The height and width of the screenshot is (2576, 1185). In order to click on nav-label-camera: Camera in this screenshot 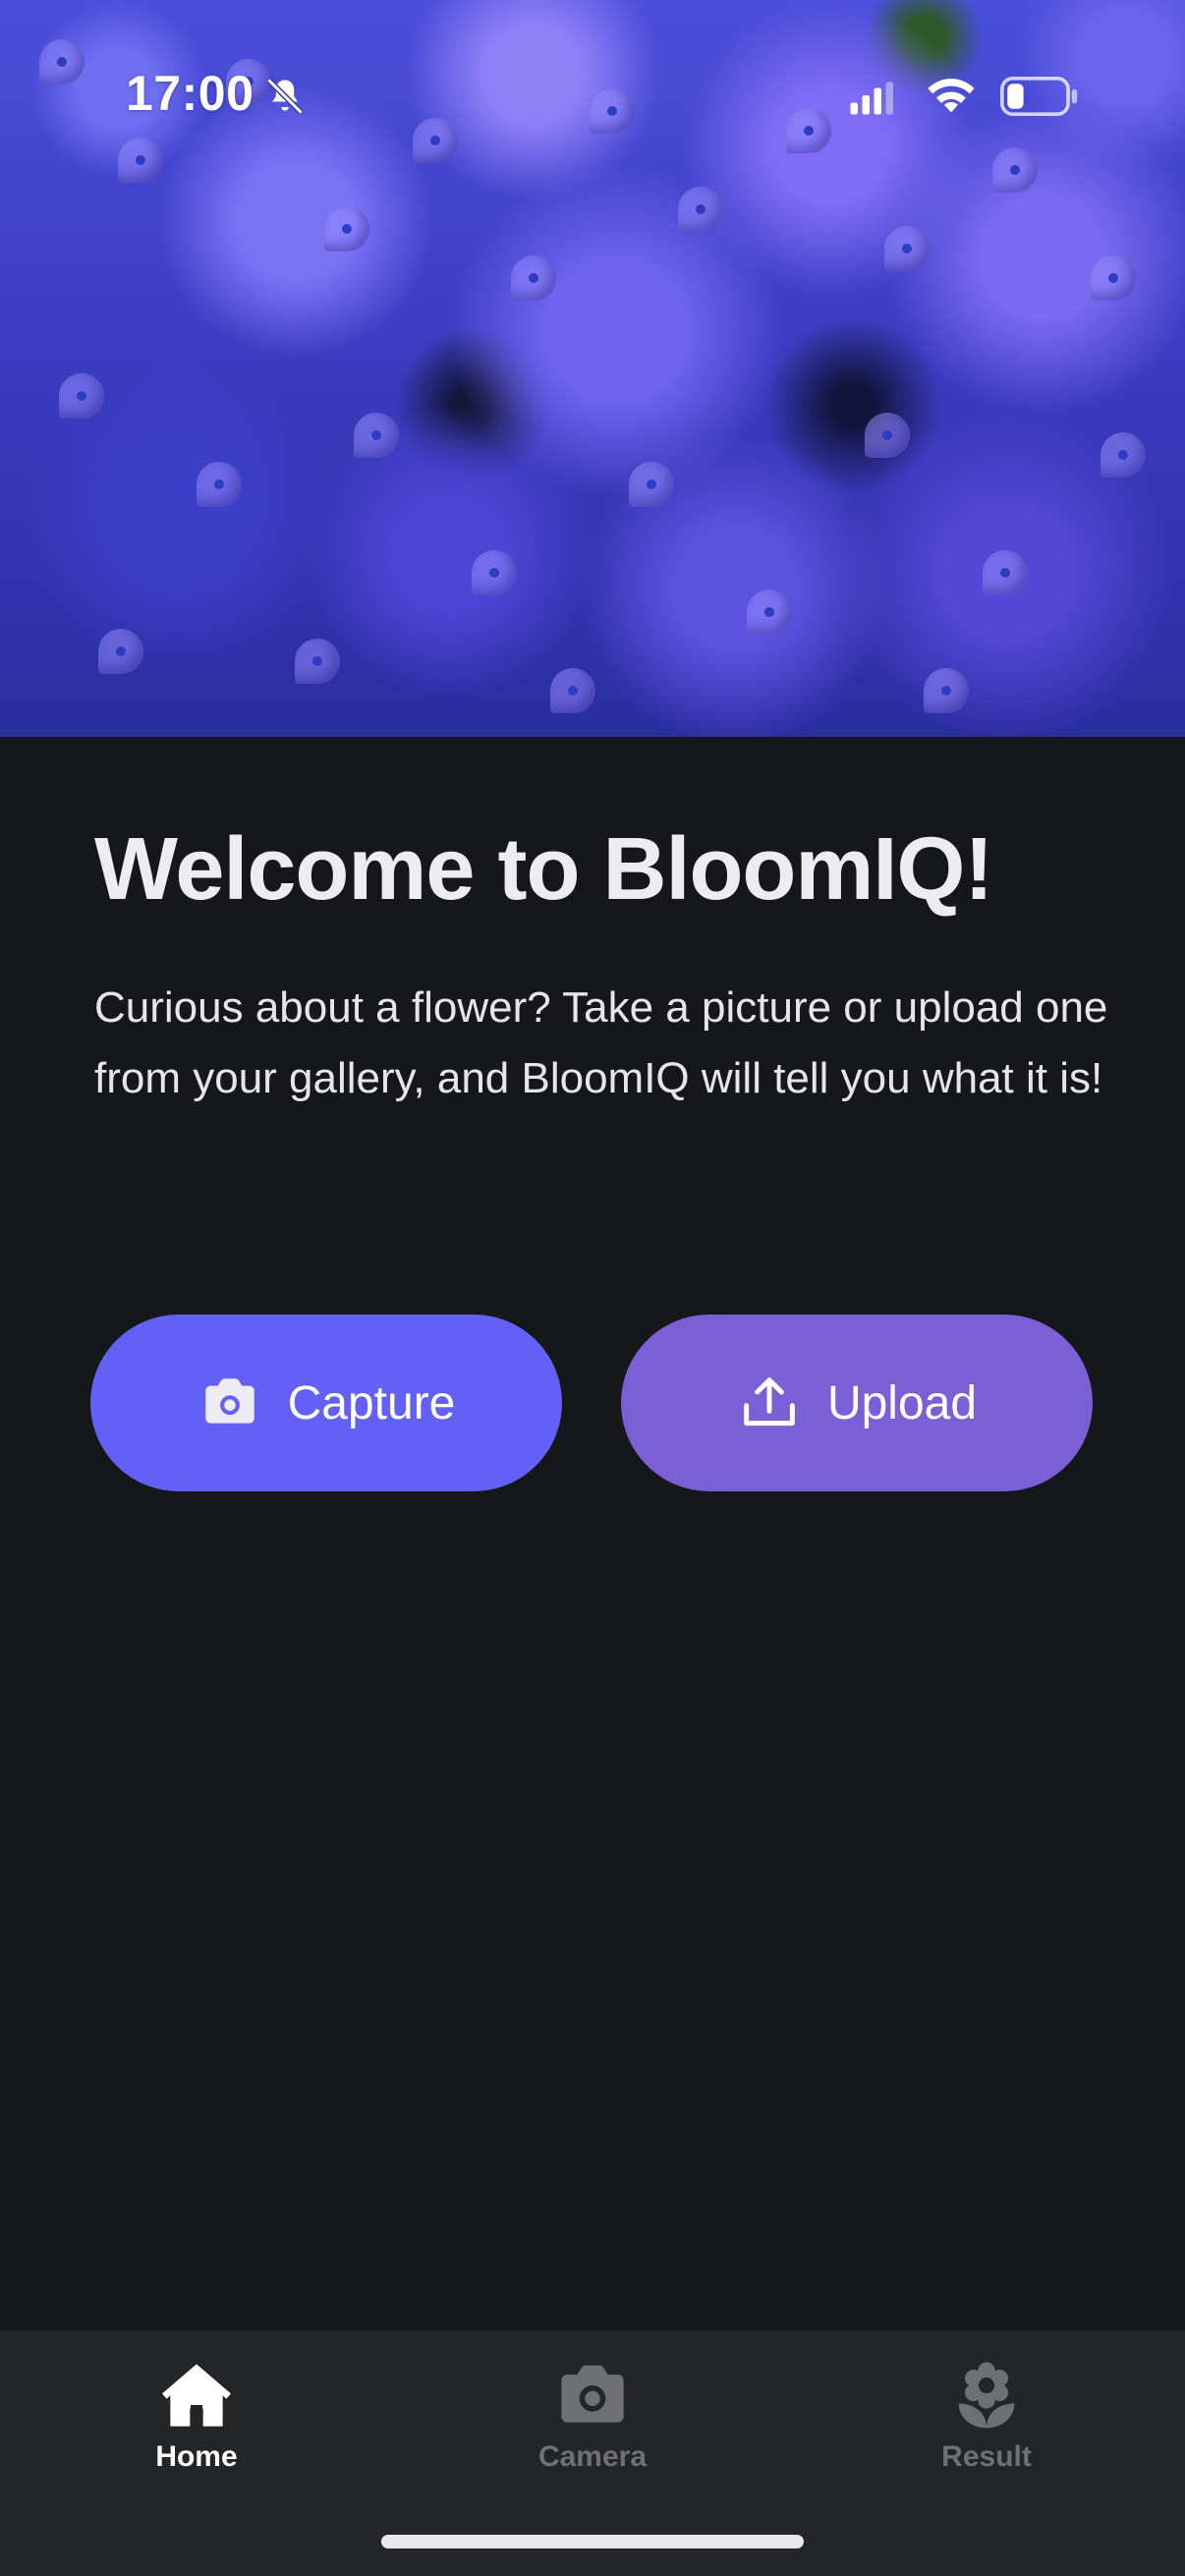, I will do `click(592, 2456)`.